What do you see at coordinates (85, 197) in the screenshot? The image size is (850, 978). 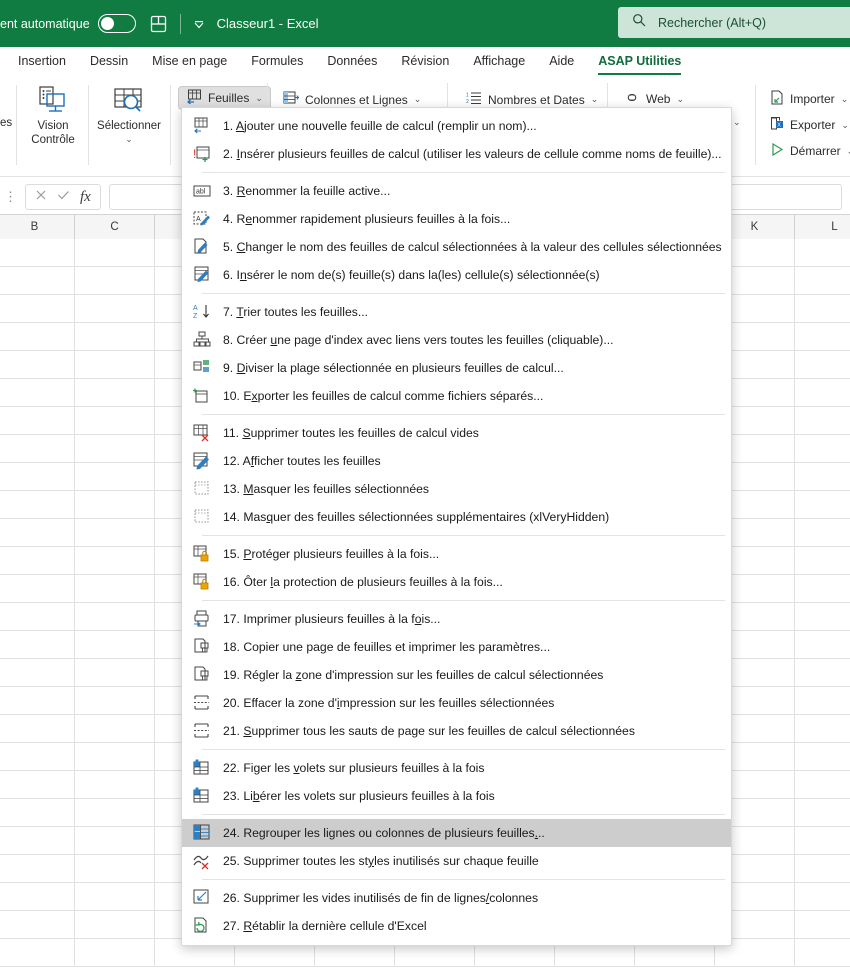 I see `fx-icon: fx` at bounding box center [85, 197].